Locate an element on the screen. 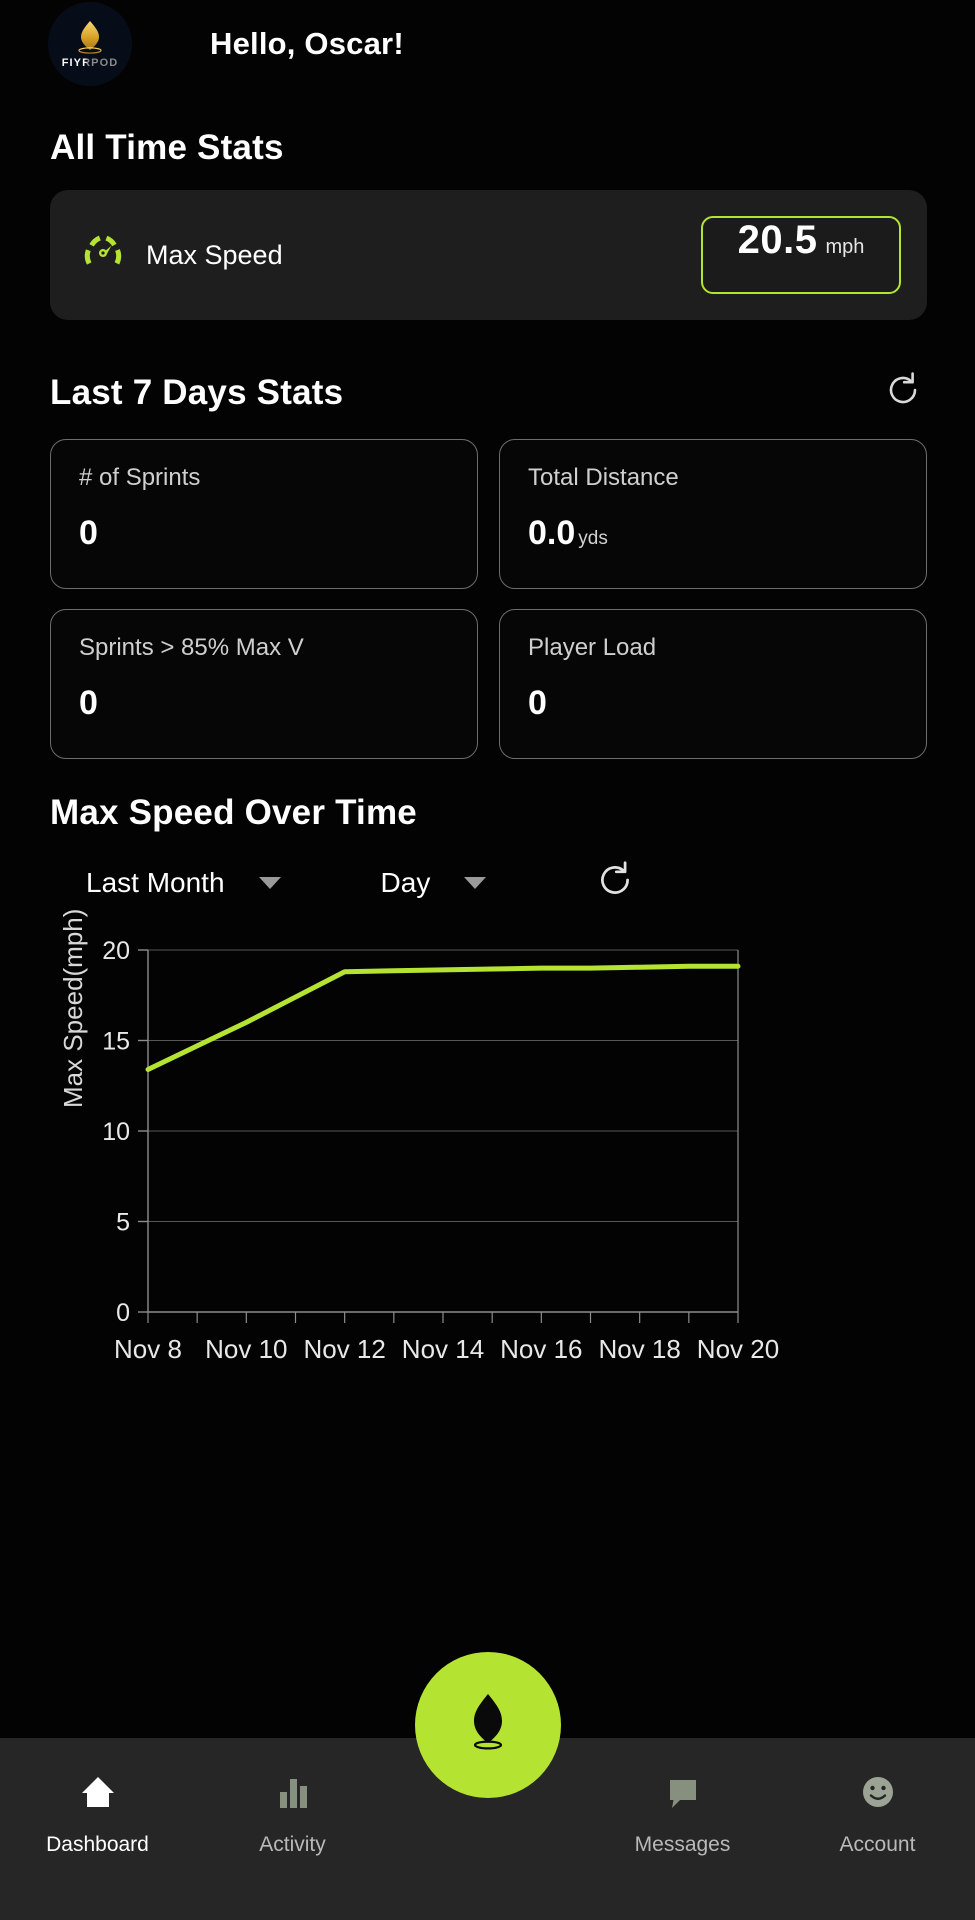  all-time-max-speed-card: Max Speed 20.5 mph is located at coordinates (488, 255).